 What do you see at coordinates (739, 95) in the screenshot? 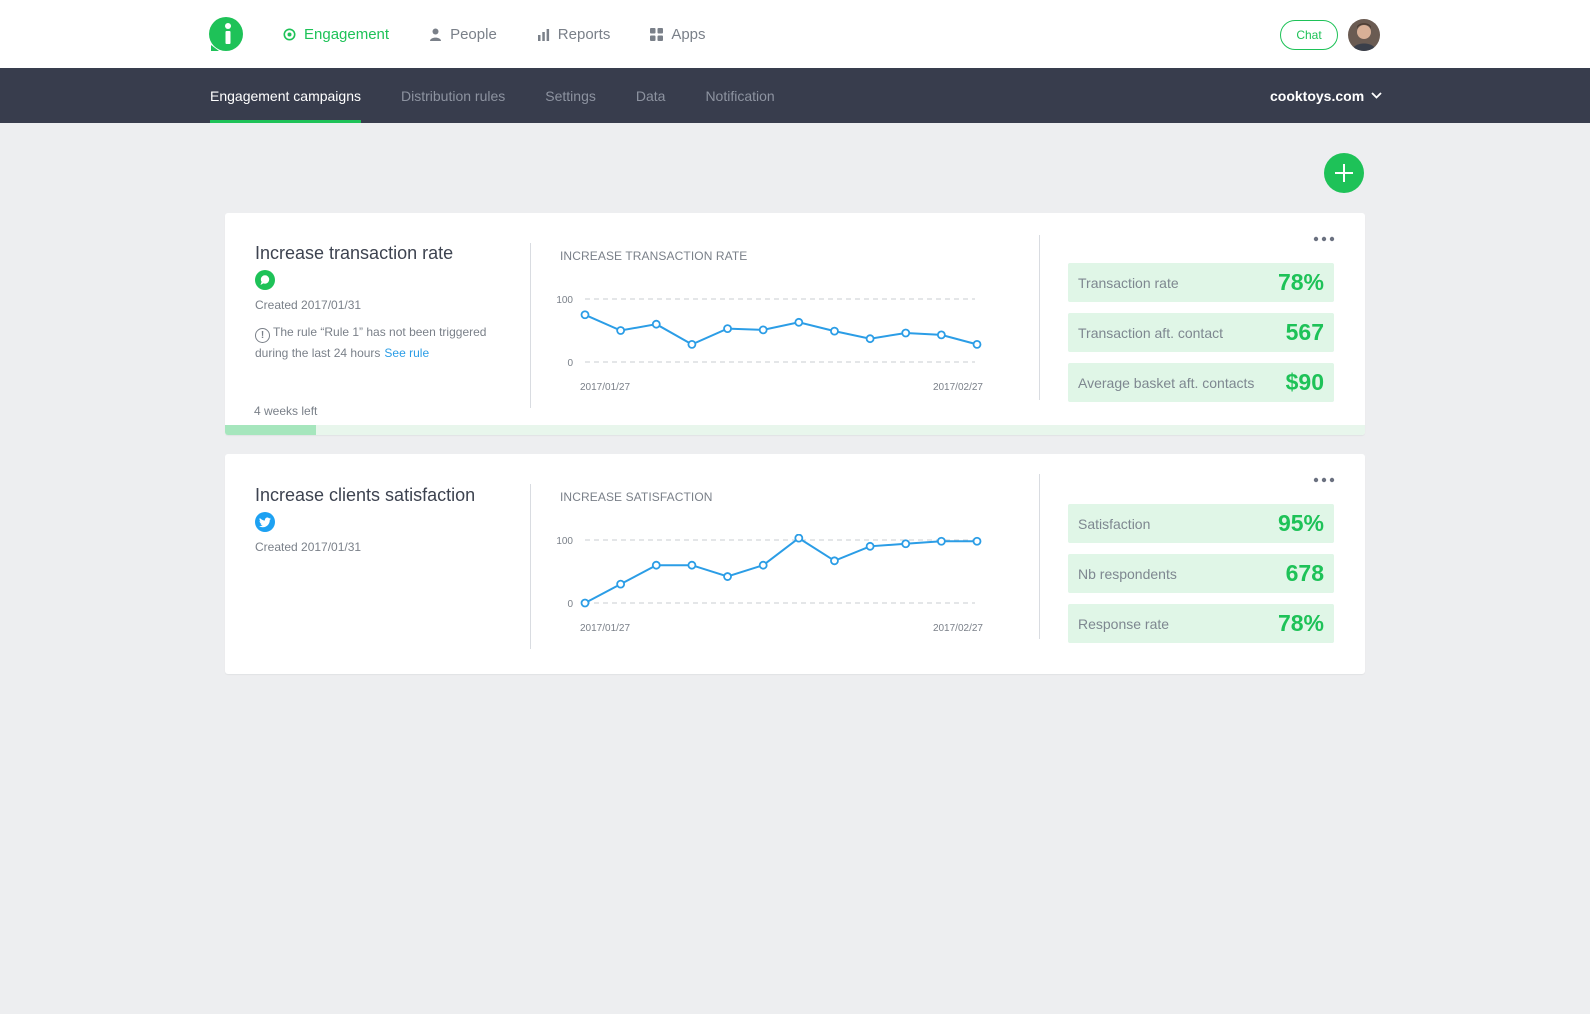
I see `tab-notification: Notification` at bounding box center [739, 95].